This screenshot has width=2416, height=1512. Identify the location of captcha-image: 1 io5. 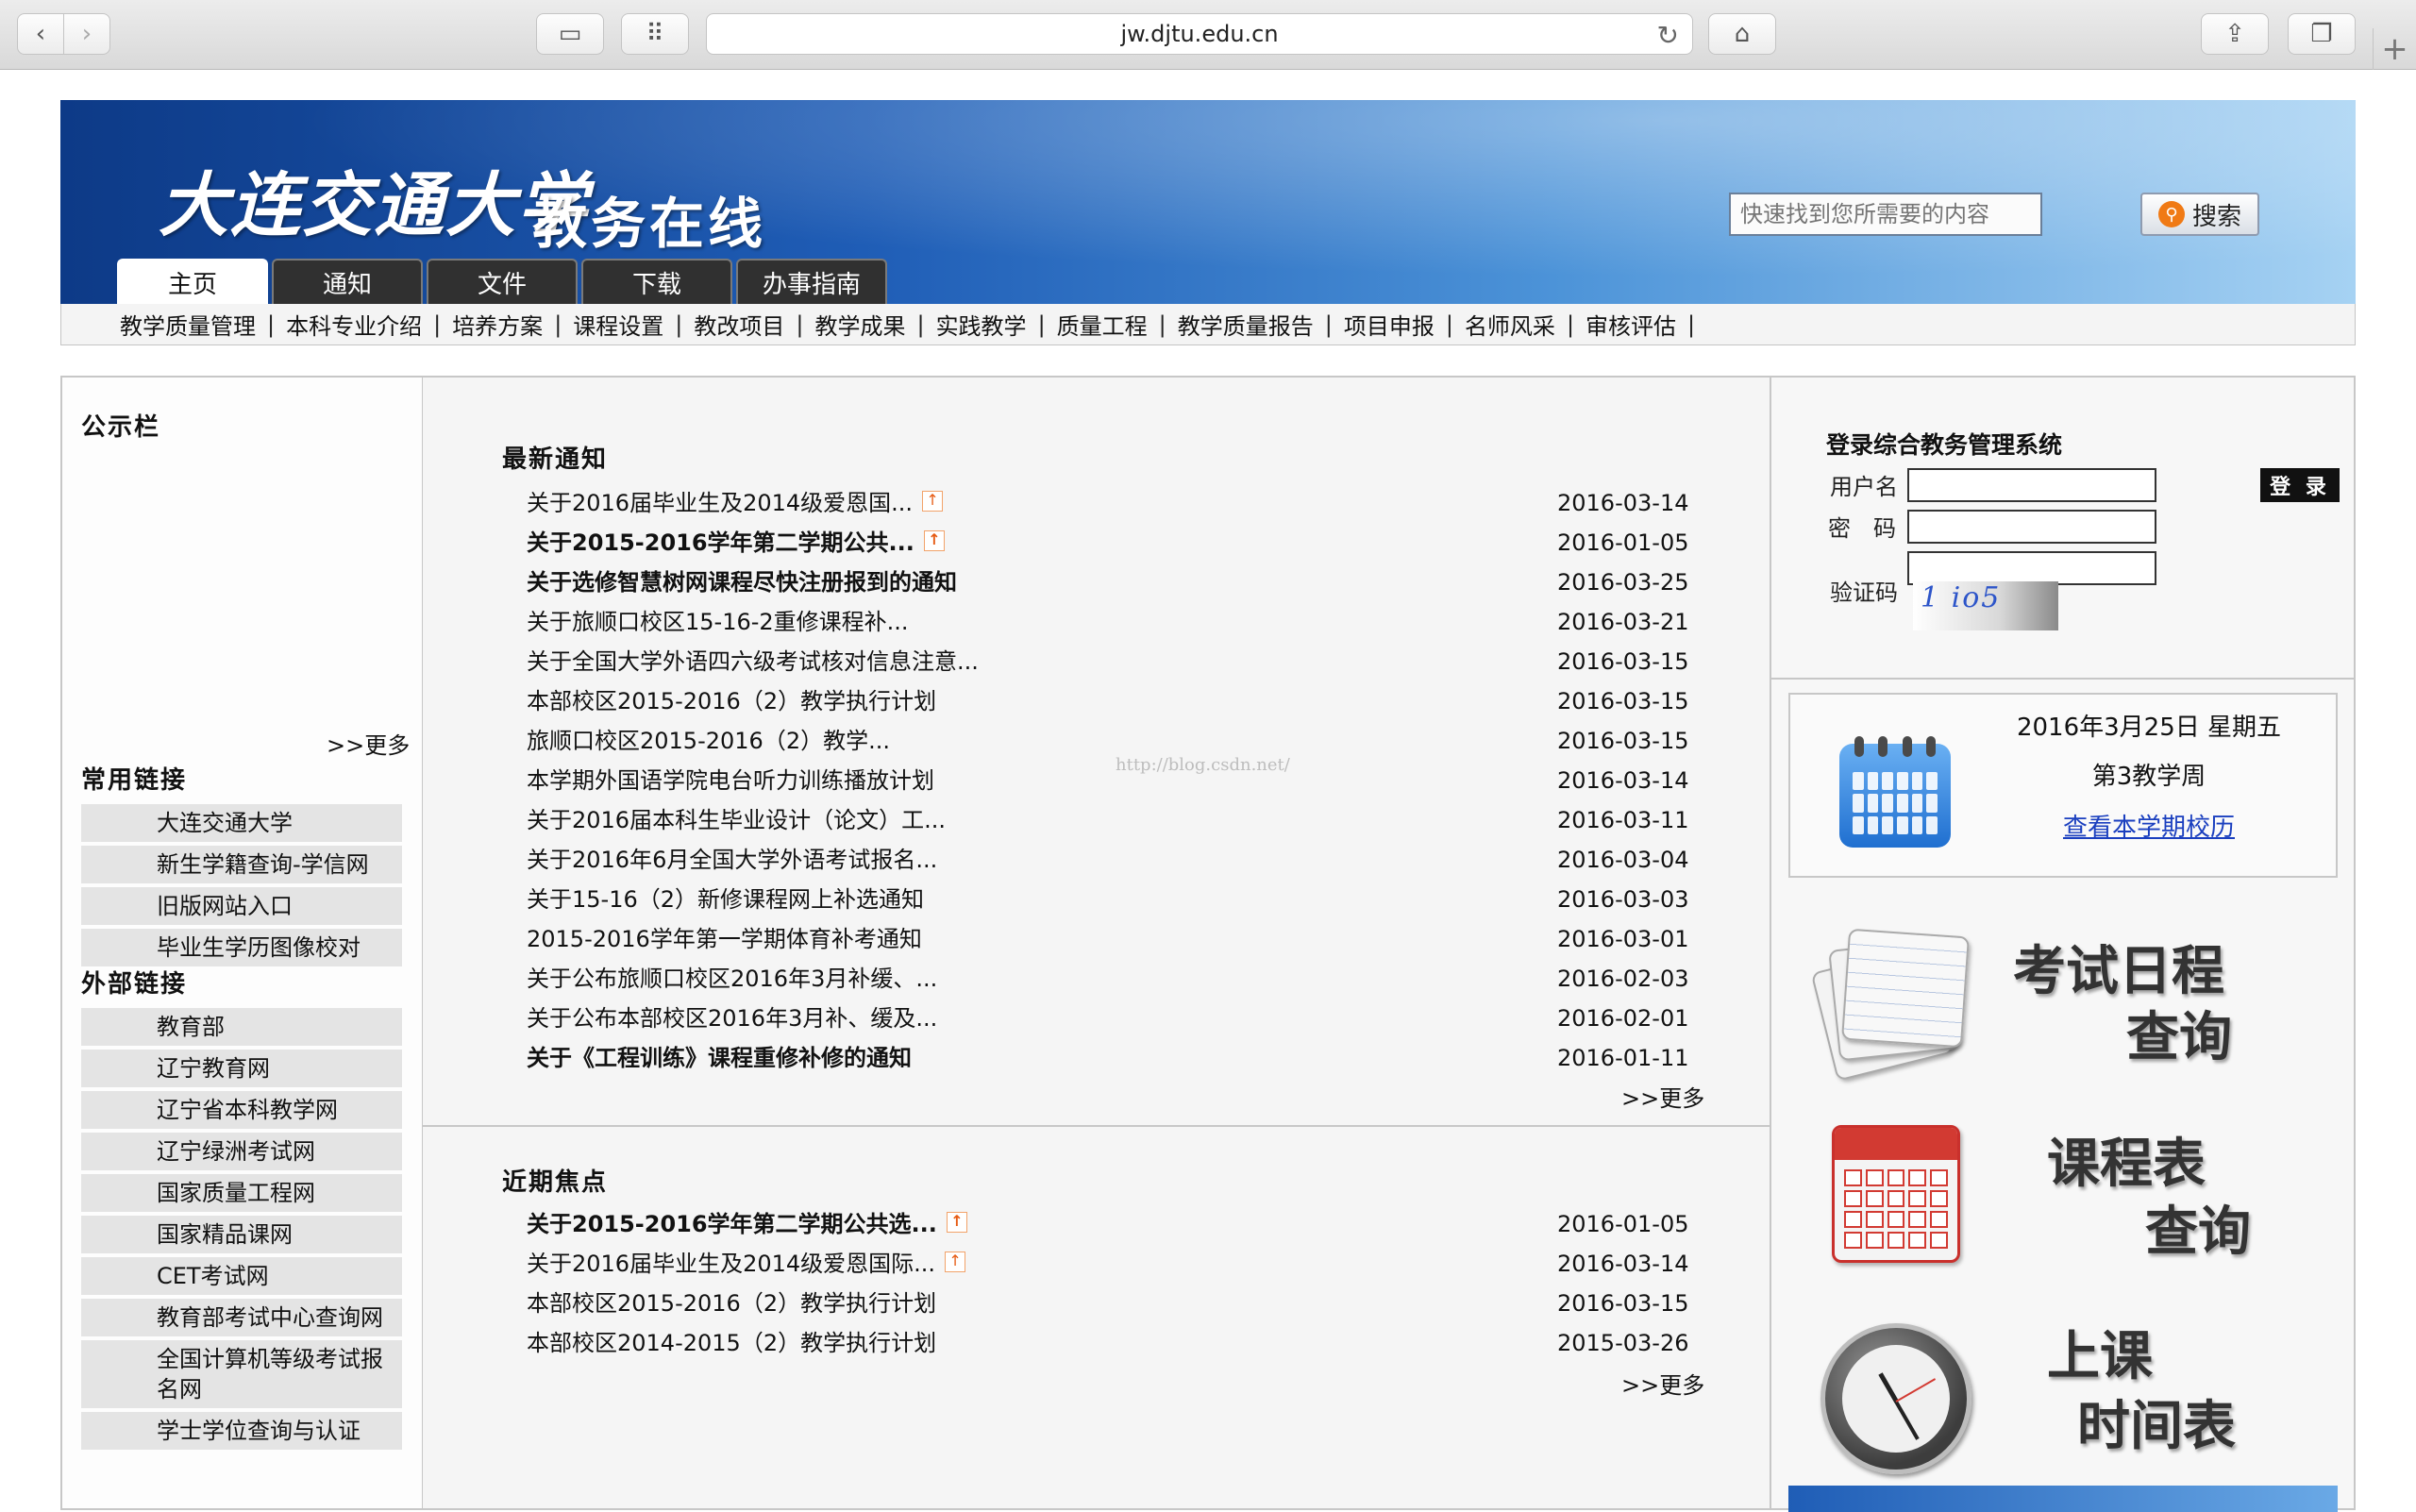
(1986, 605).